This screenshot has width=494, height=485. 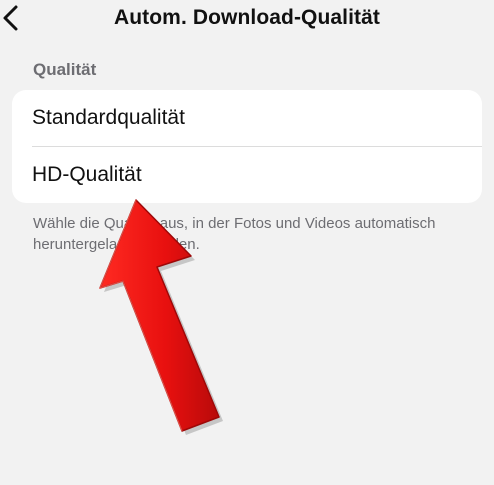 I want to click on navigation-bar: Autom. Download-Qualität, so click(x=247, y=20).